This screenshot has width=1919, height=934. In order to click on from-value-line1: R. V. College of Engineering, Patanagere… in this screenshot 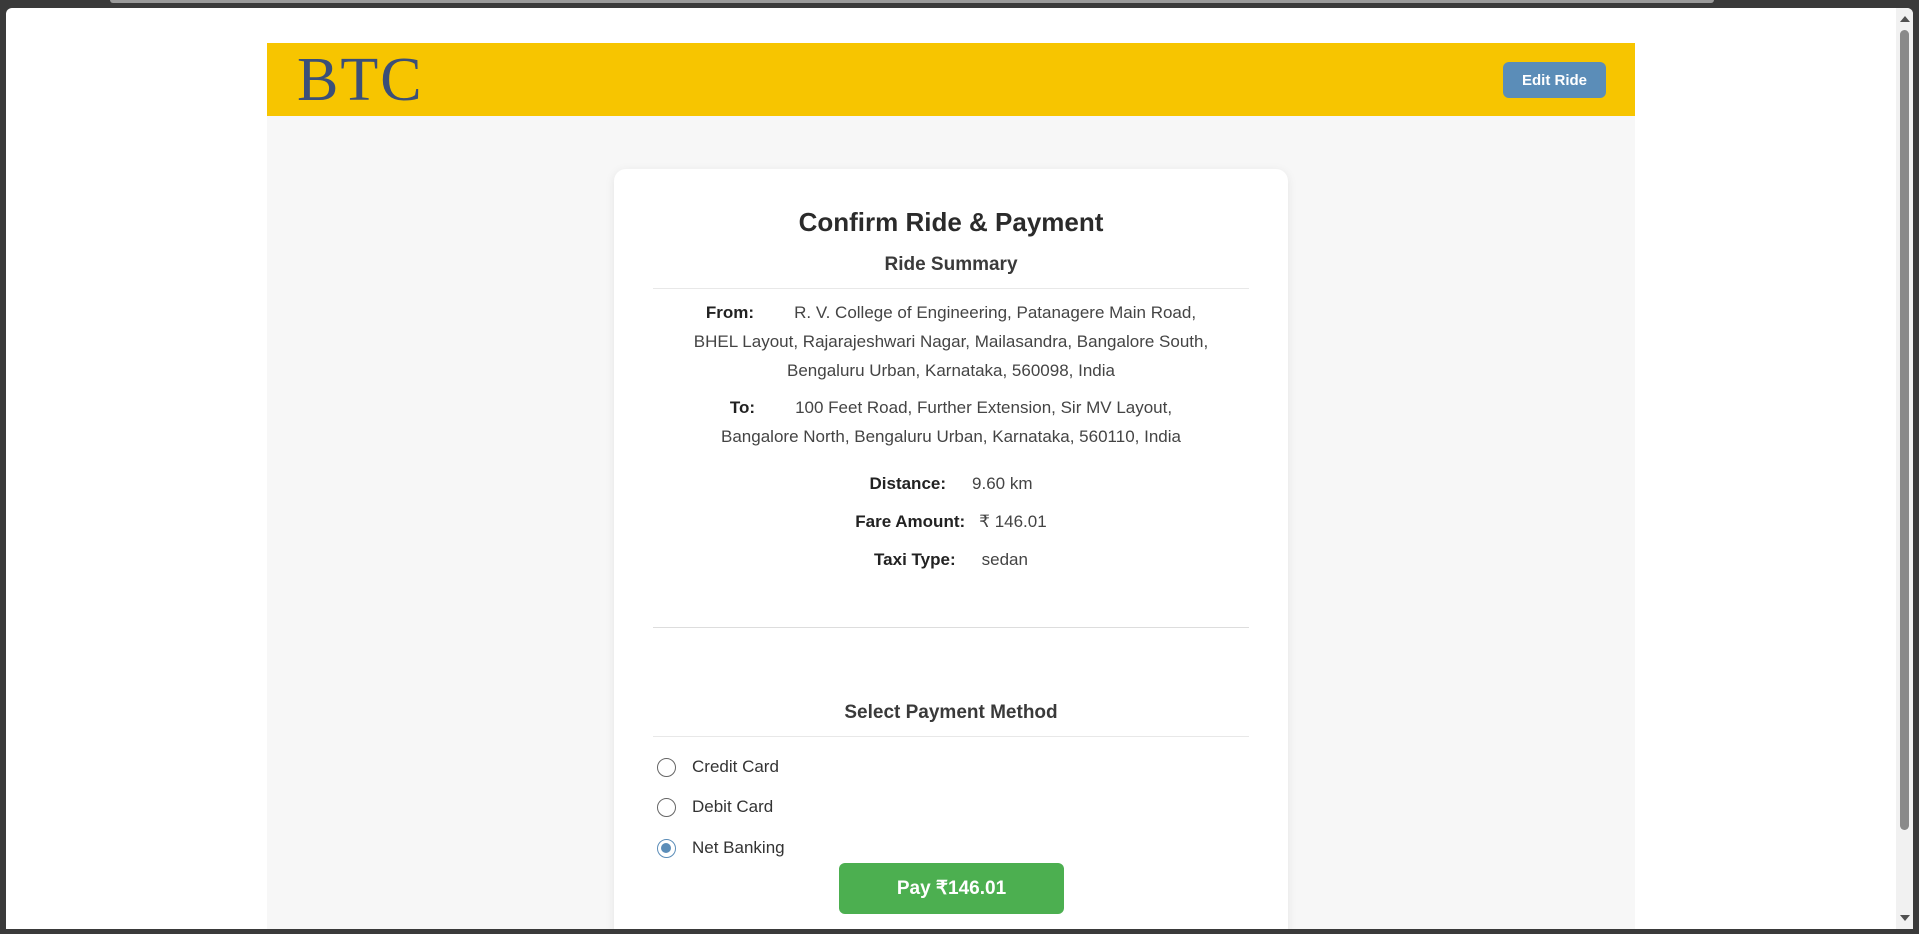, I will do `click(995, 312)`.